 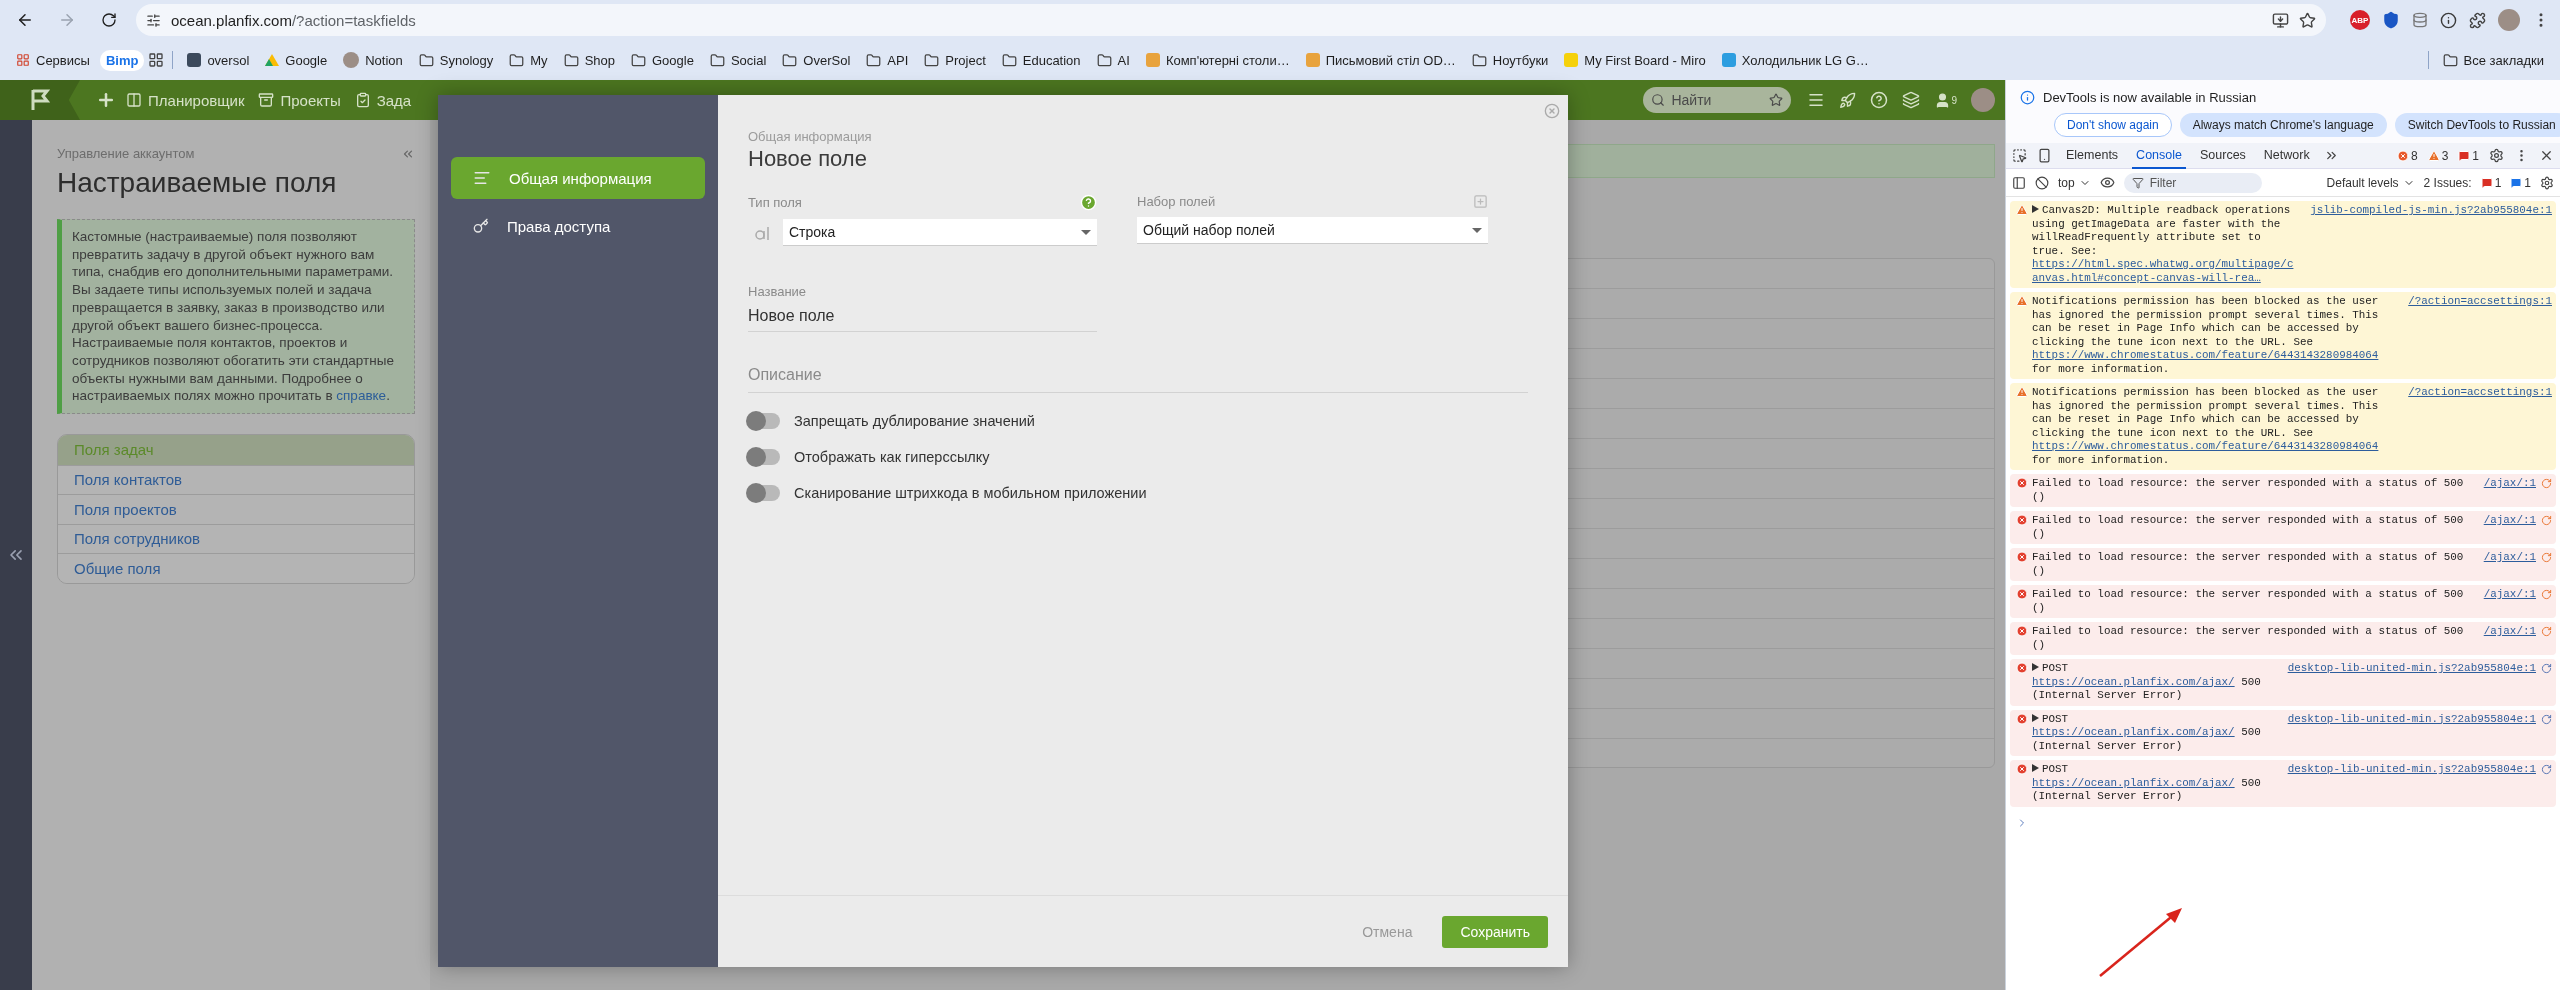 What do you see at coordinates (2362, 182) in the screenshot?
I see `levels-select: Default levels` at bounding box center [2362, 182].